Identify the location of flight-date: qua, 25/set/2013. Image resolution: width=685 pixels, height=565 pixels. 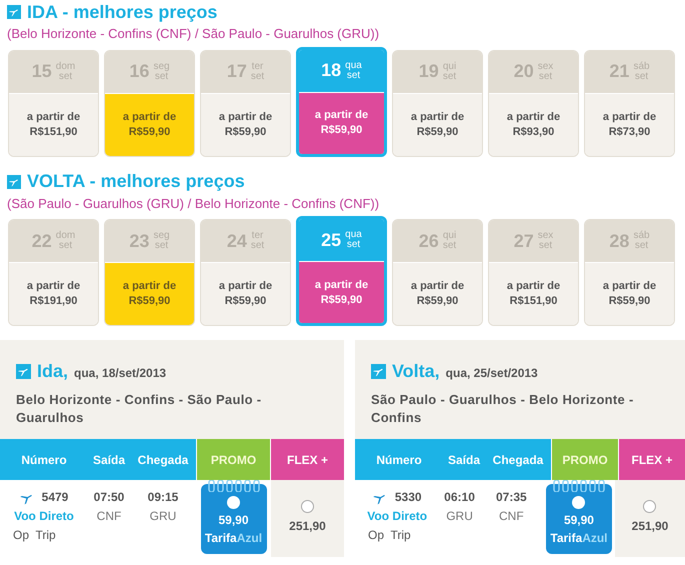
(492, 373).